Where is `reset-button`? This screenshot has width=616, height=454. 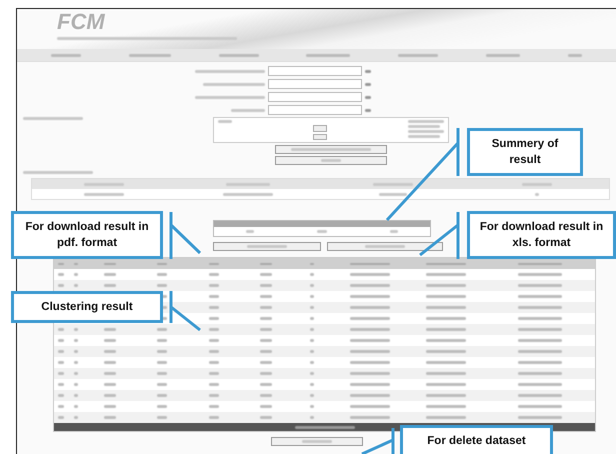 reset-button is located at coordinates (331, 160).